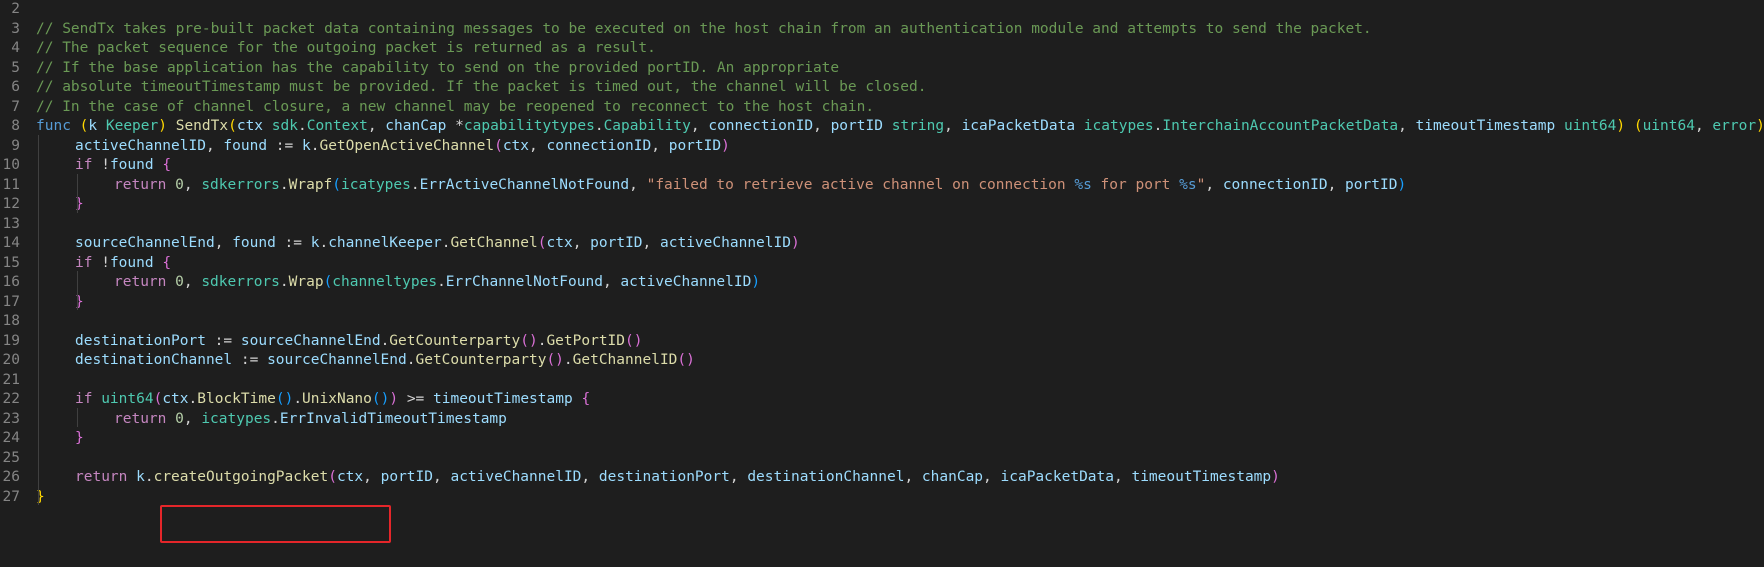 The image size is (1764, 567). What do you see at coordinates (385, 243) in the screenshot?
I see `code-token: channelKeeper` at bounding box center [385, 243].